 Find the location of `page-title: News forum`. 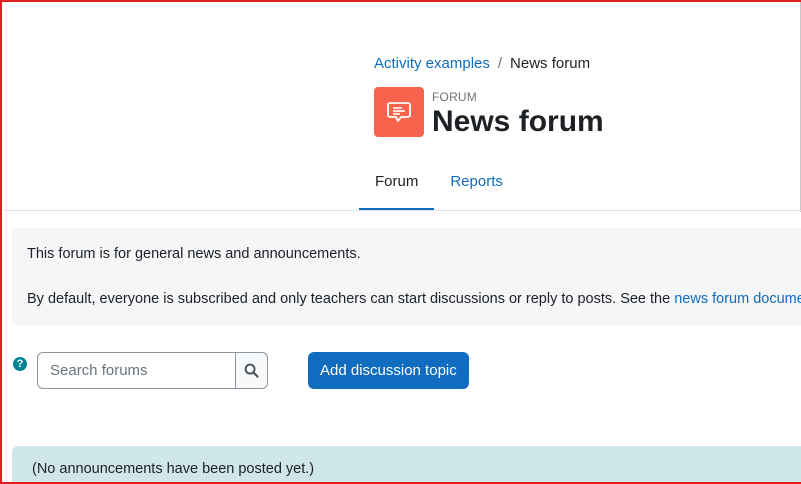

page-title: News forum is located at coordinates (518, 121).